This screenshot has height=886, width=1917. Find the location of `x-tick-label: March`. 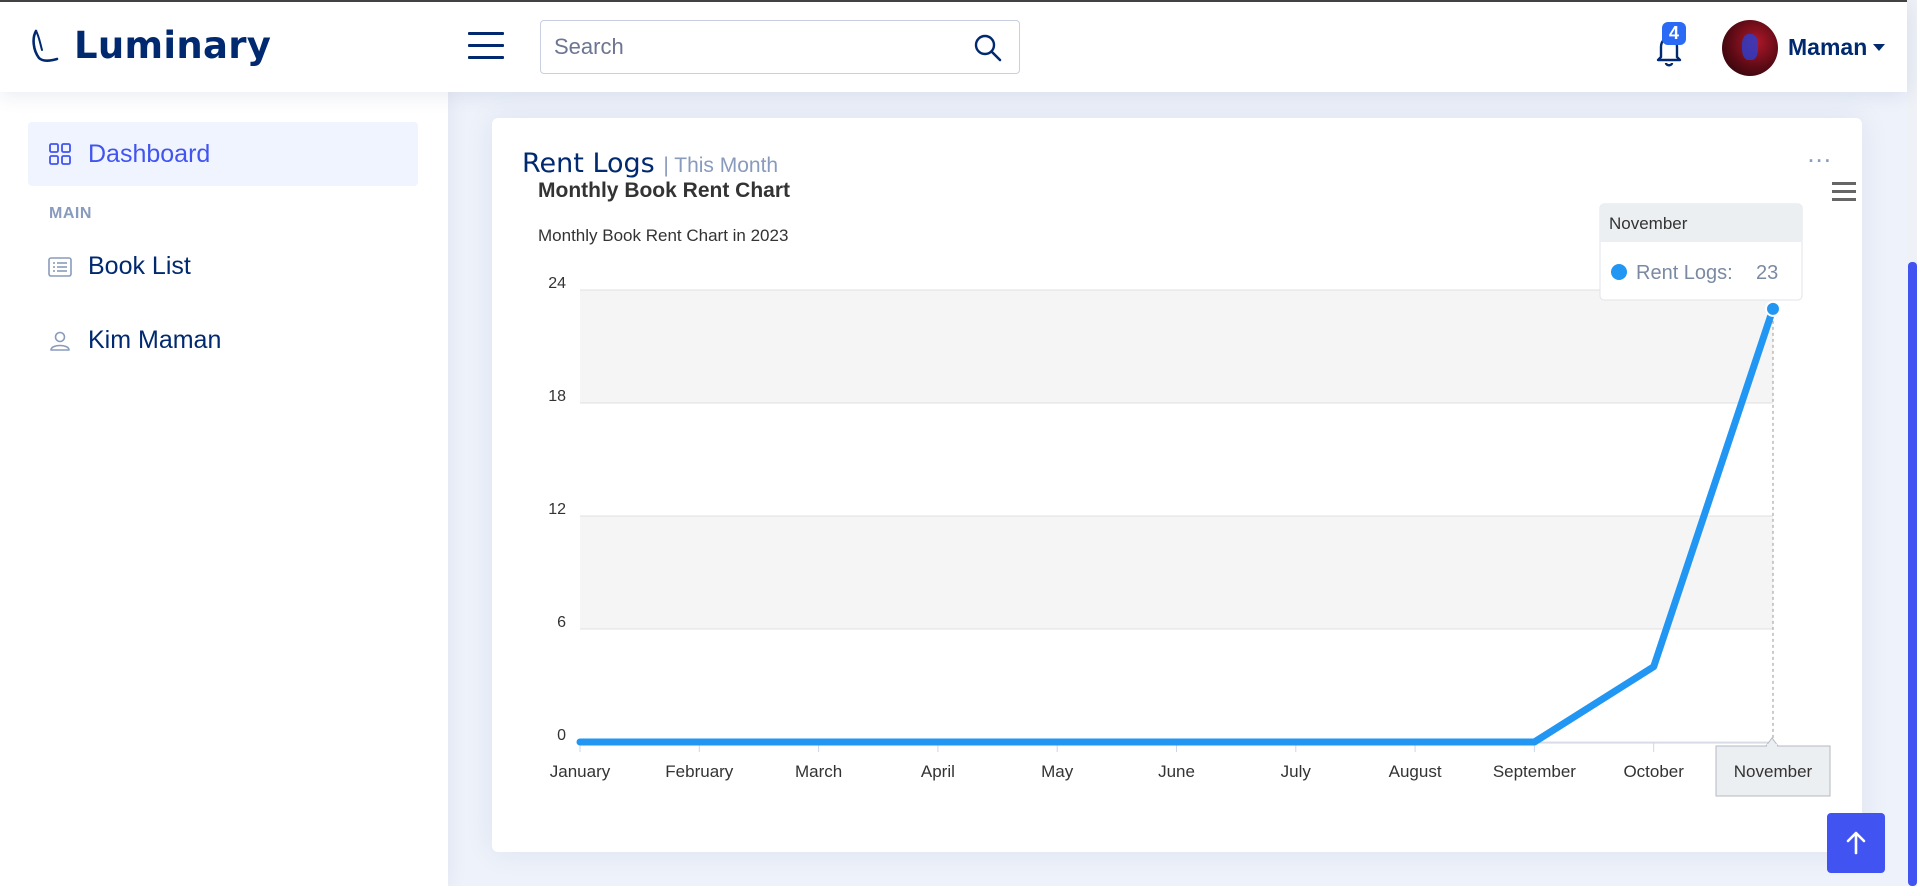

x-tick-label: March is located at coordinates (818, 771).